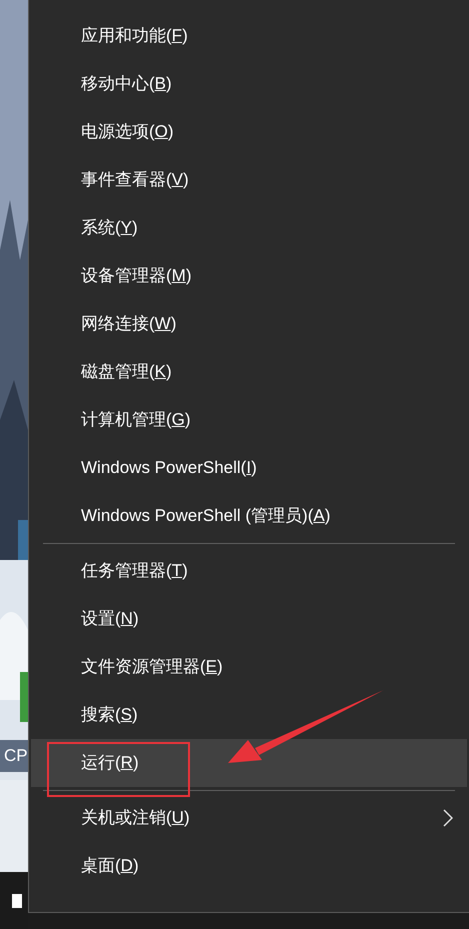  What do you see at coordinates (249, 84) in the screenshot?
I see `menu-item: 移动中心(B)` at bounding box center [249, 84].